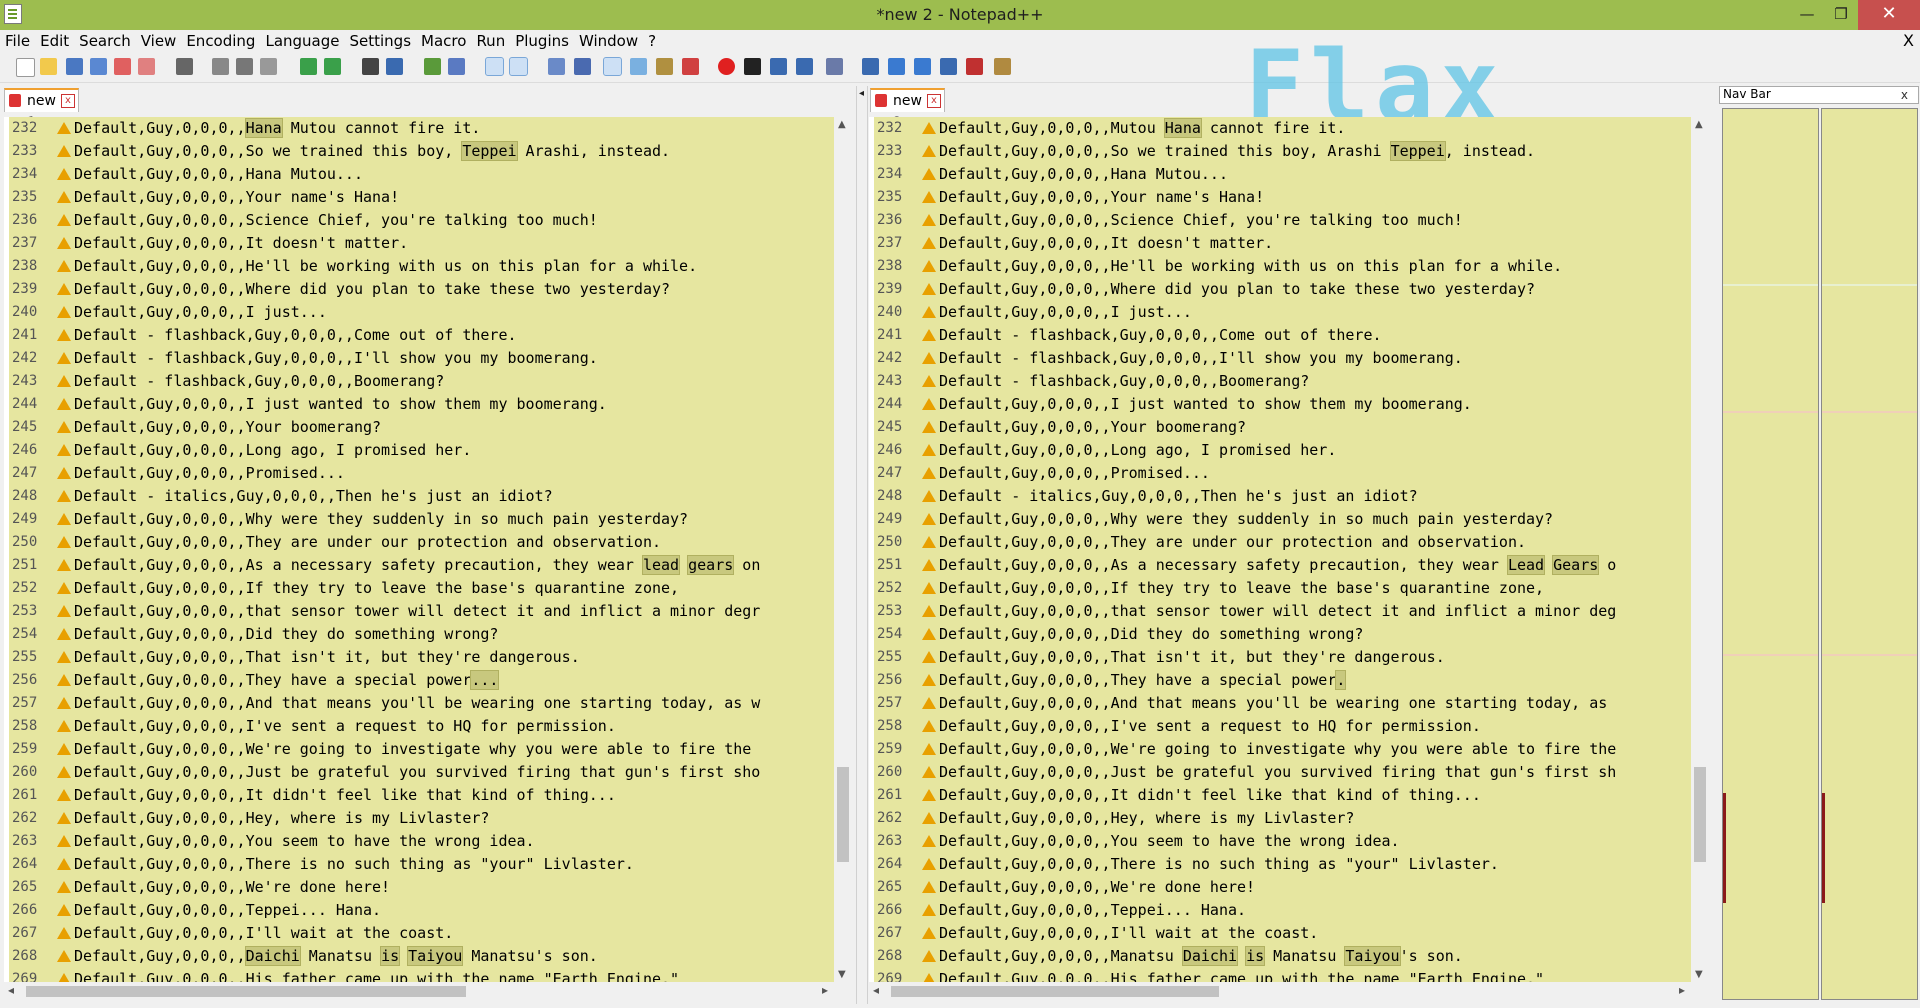 The height and width of the screenshot is (1008, 1920). I want to click on undo-icon, so click(308, 66).